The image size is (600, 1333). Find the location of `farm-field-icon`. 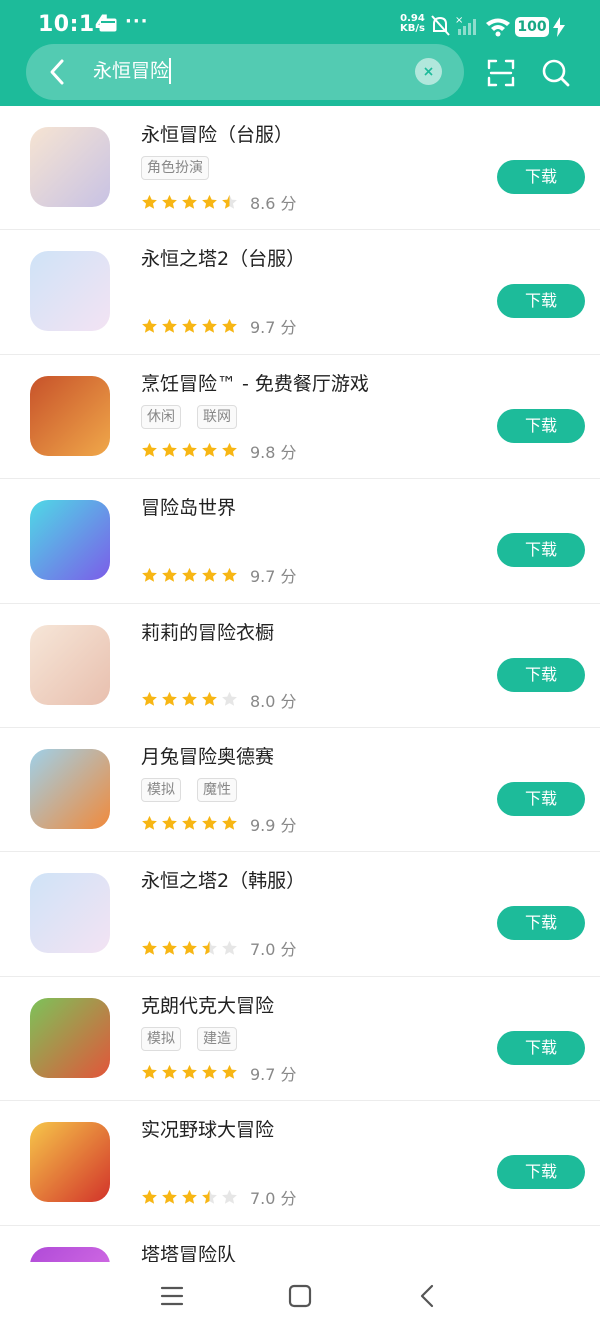

farm-field-icon is located at coordinates (70, 1037).